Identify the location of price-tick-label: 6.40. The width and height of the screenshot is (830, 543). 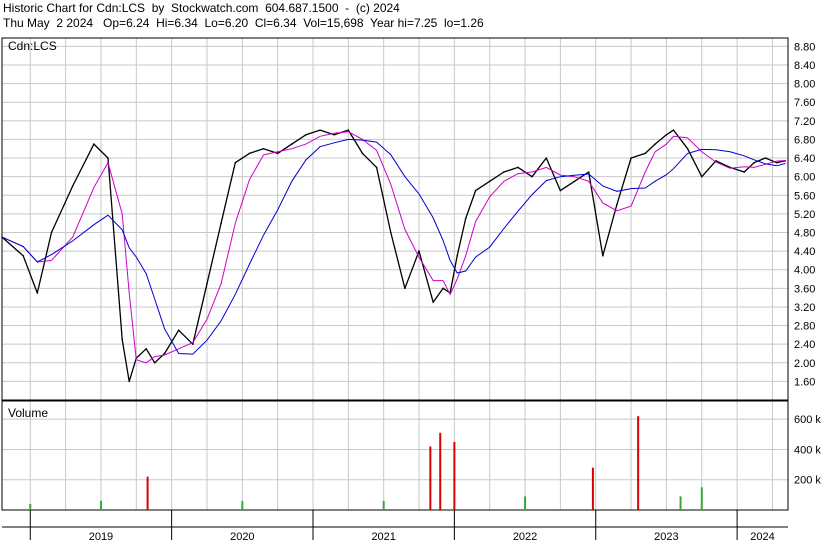
(804, 159).